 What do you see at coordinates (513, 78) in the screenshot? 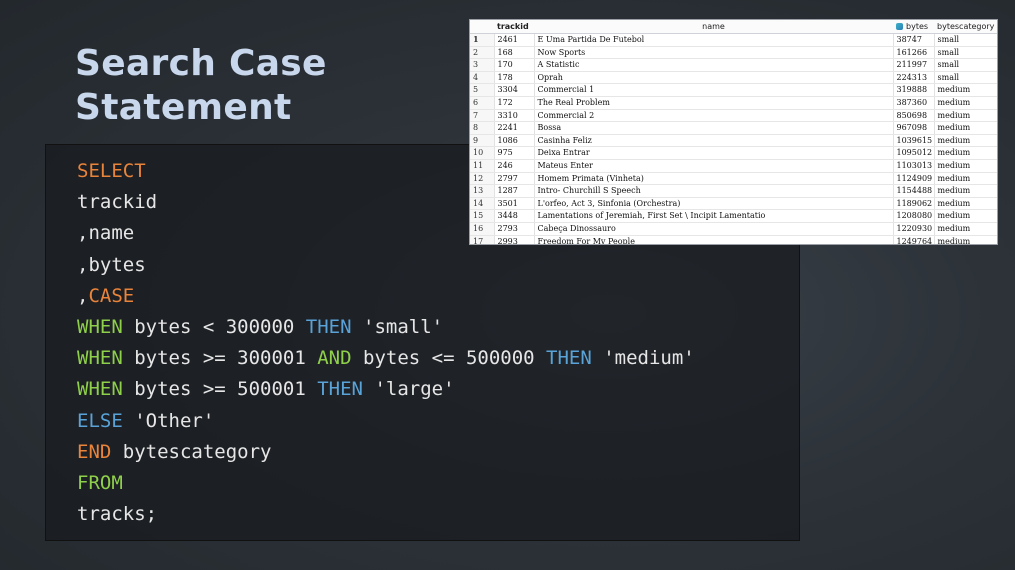
I see `cell-trackid: 178` at bounding box center [513, 78].